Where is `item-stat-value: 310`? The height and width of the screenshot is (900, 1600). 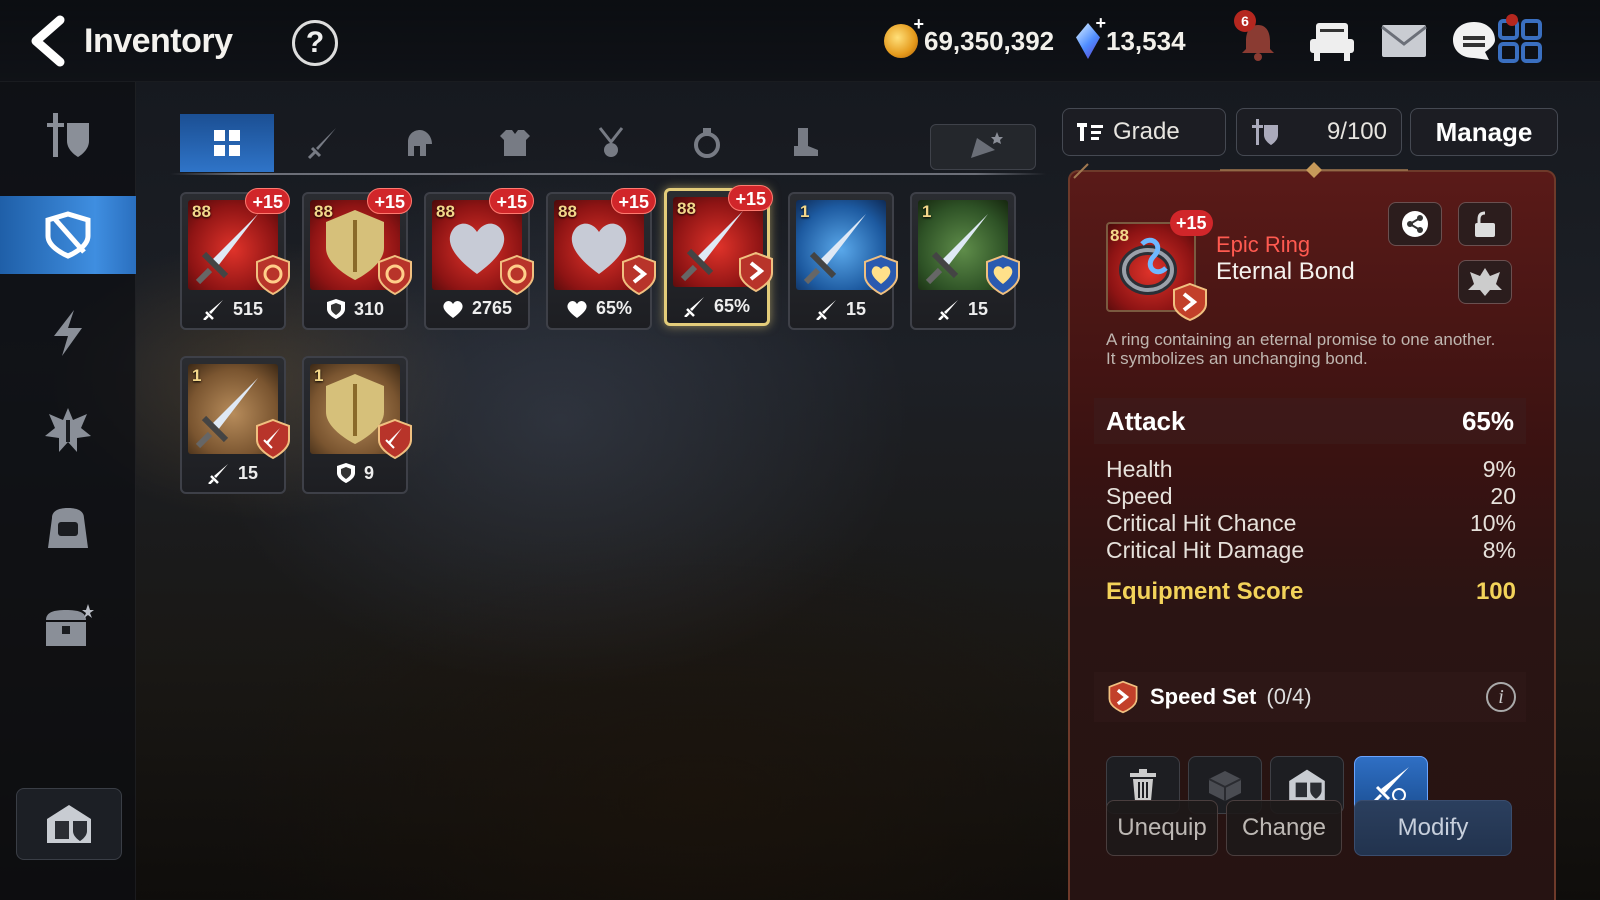
item-stat-value: 310 is located at coordinates (369, 308).